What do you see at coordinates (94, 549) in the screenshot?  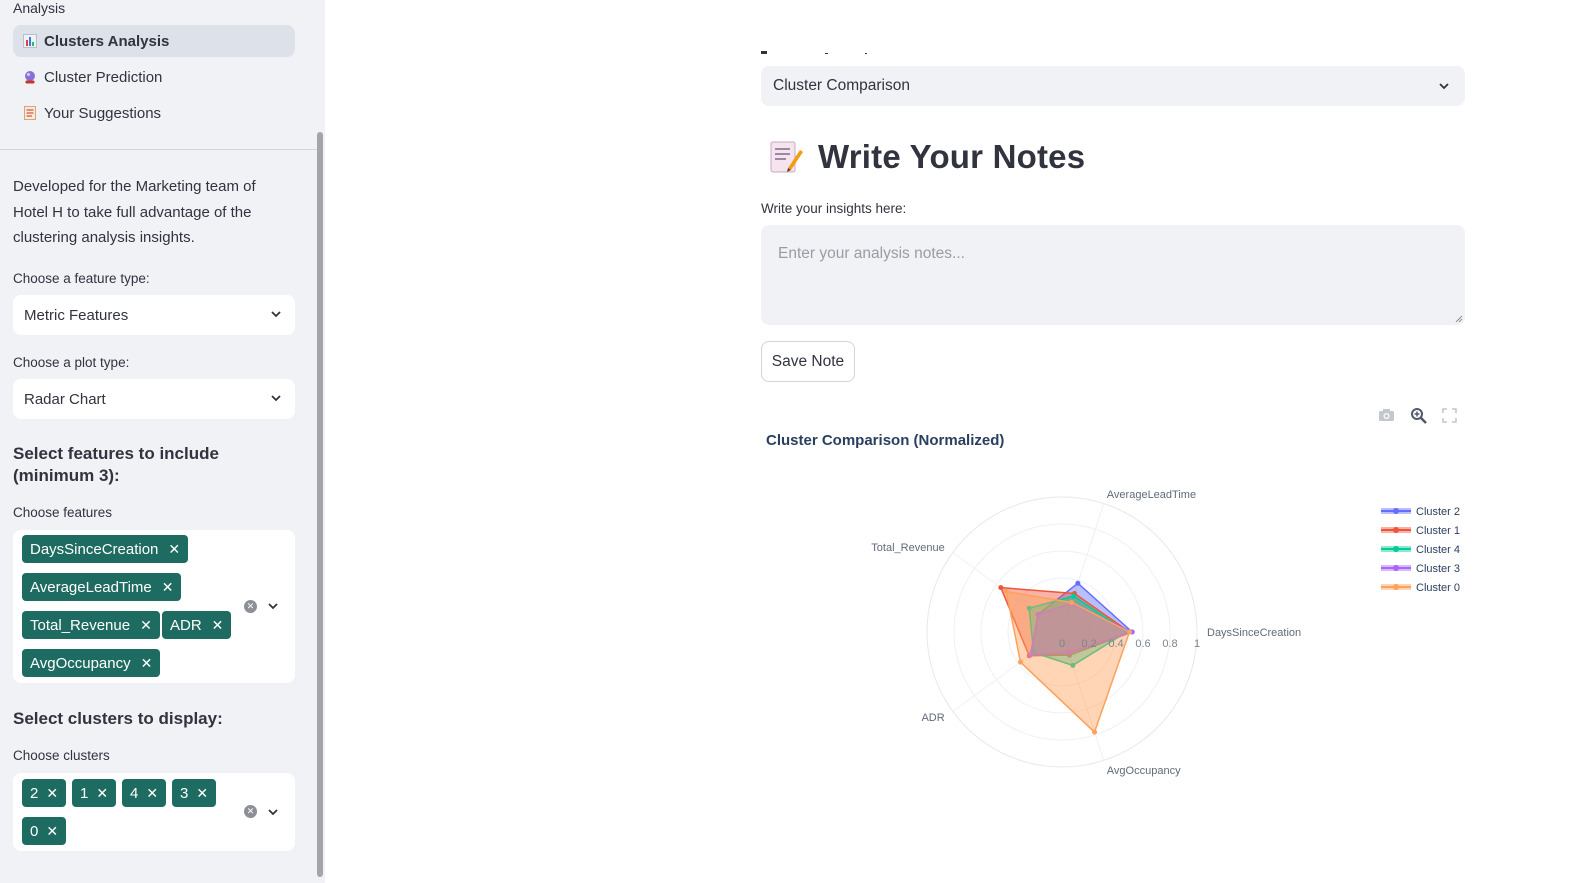 I see `chip-label: DaysSinceCreation` at bounding box center [94, 549].